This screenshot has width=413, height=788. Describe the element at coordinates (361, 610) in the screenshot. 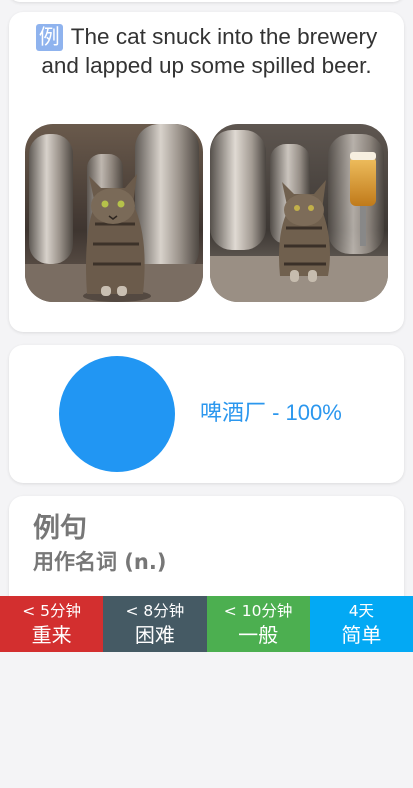

I see `easy-interval: 4天` at that location.